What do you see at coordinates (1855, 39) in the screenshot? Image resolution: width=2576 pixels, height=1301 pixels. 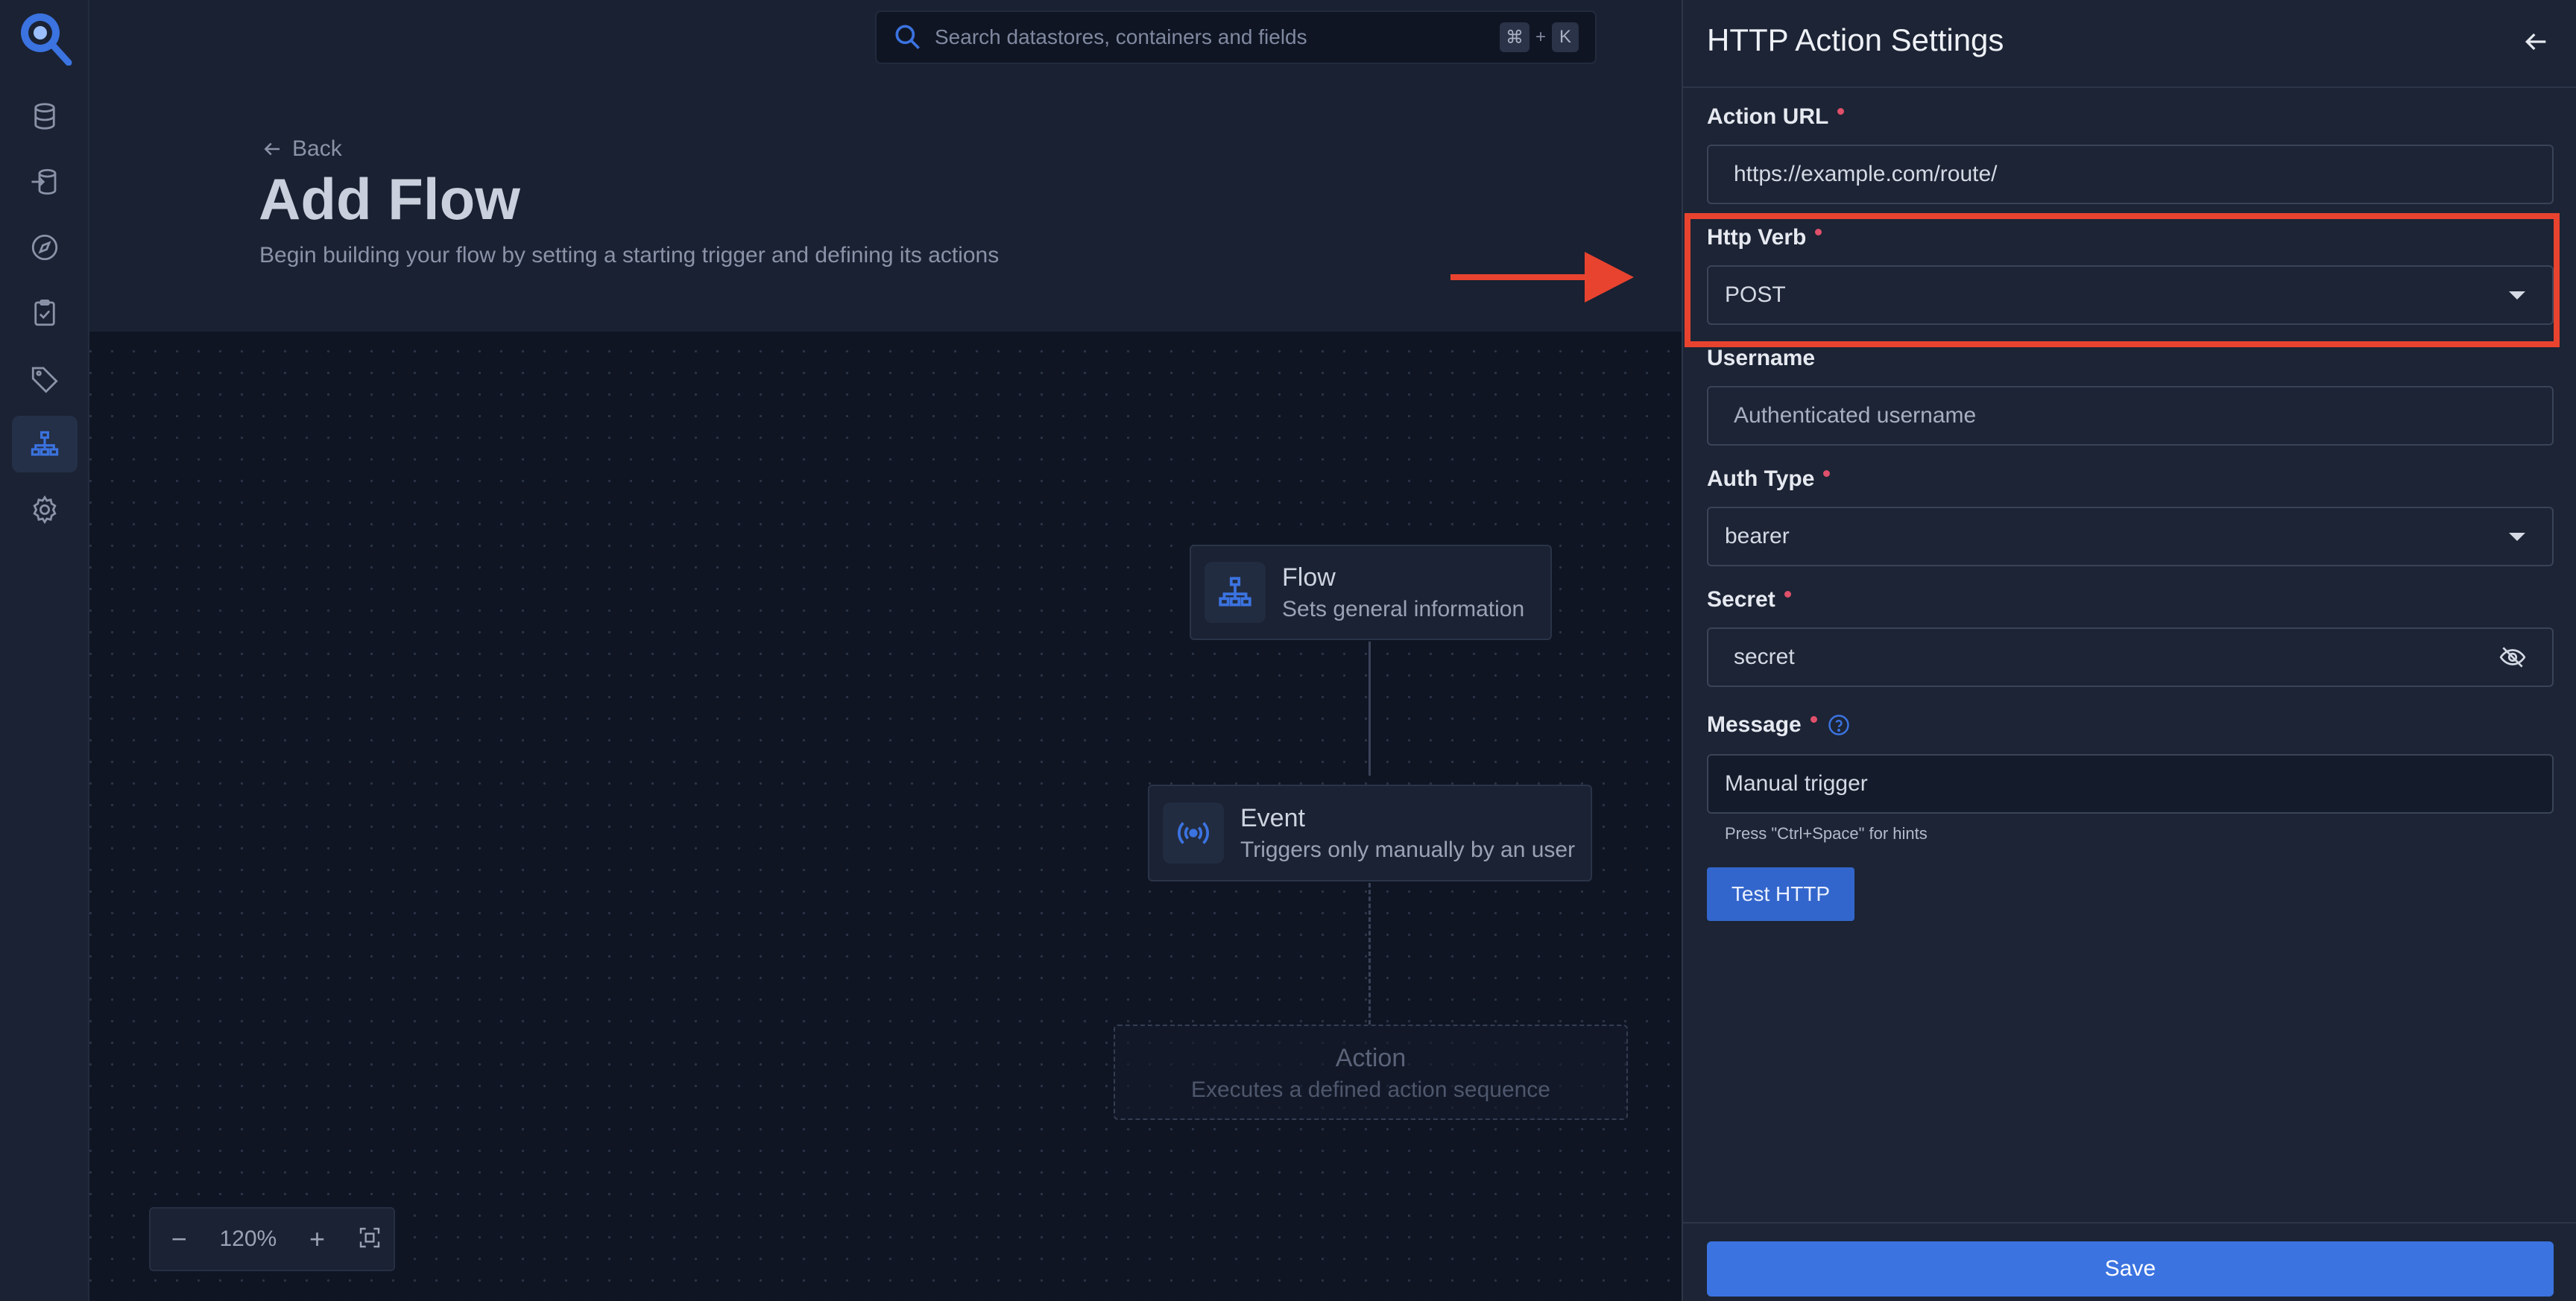 I see `panel-title: HTTP Action Settings` at bounding box center [1855, 39].